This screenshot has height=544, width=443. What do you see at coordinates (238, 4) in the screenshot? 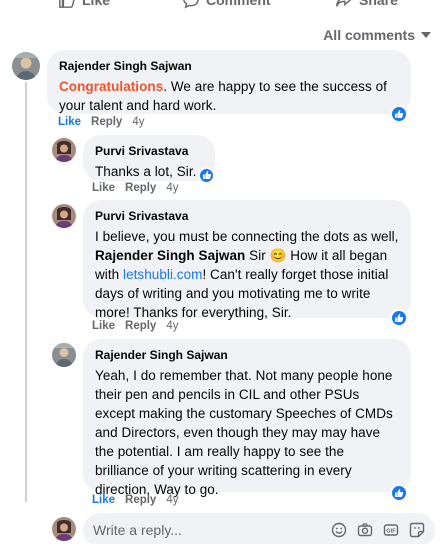
I see `comment-action-label: Comment` at bounding box center [238, 4].